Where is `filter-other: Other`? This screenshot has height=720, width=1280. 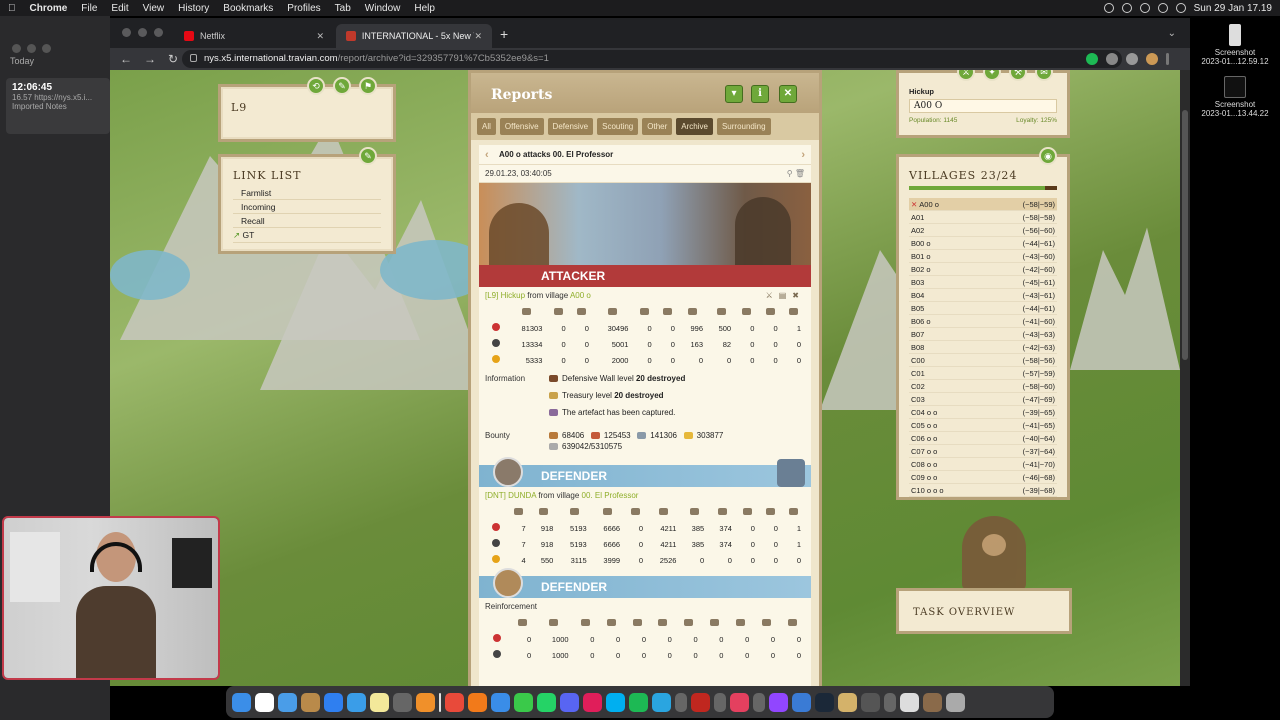
filter-other: Other is located at coordinates (657, 126).